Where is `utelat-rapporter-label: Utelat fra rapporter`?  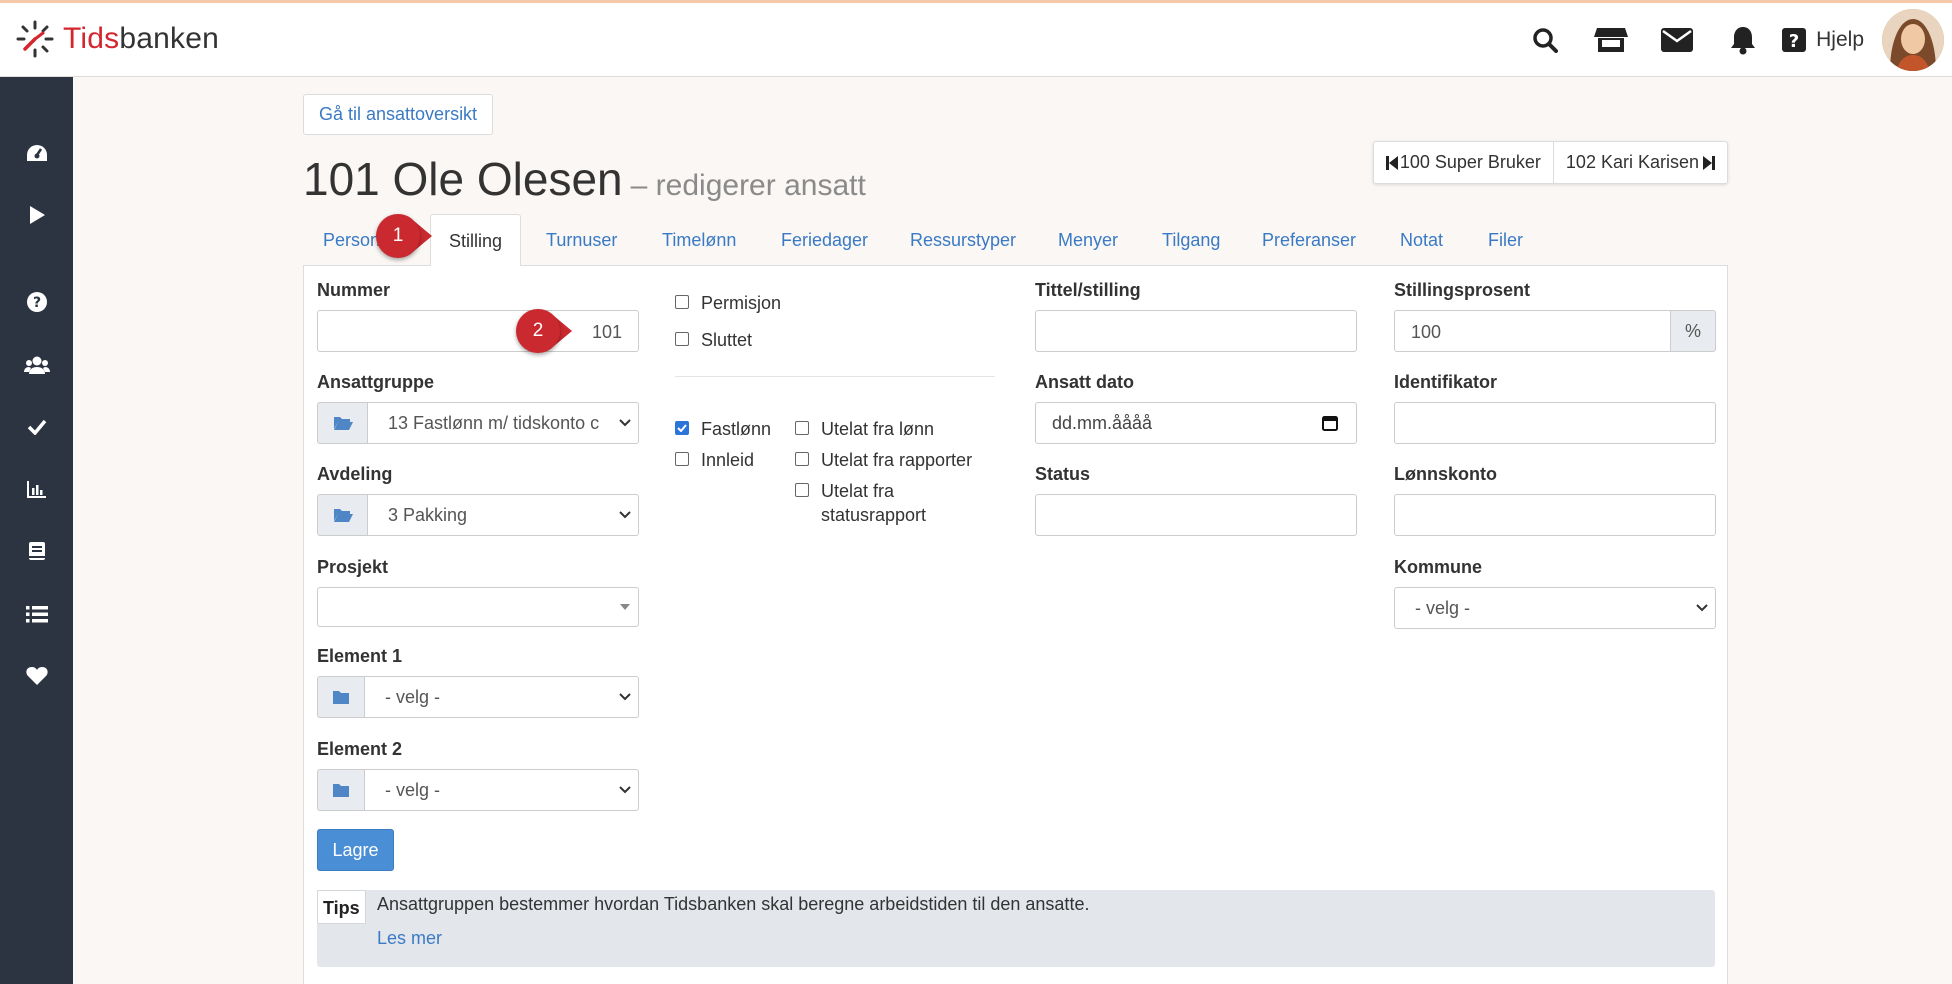
utelat-rapporter-label: Utelat fra rapporter is located at coordinates (897, 460).